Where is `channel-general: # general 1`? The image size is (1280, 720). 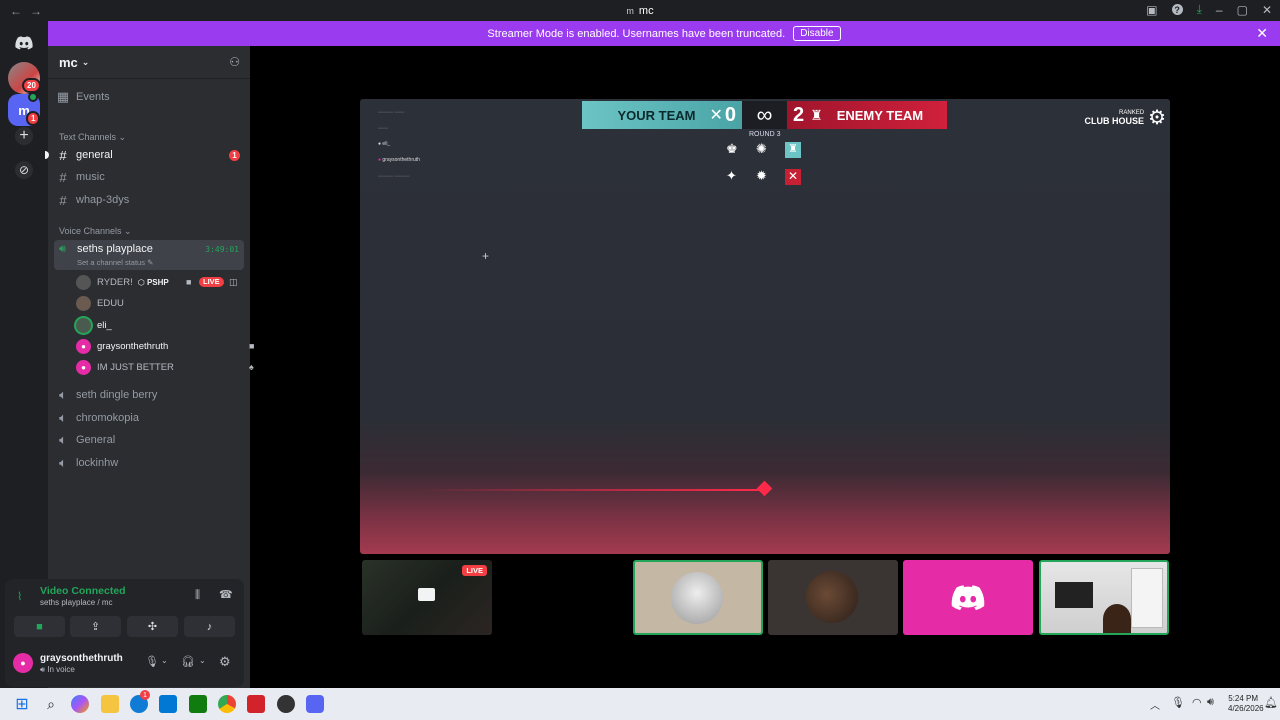 channel-general: # general 1 is located at coordinates (144, 155).